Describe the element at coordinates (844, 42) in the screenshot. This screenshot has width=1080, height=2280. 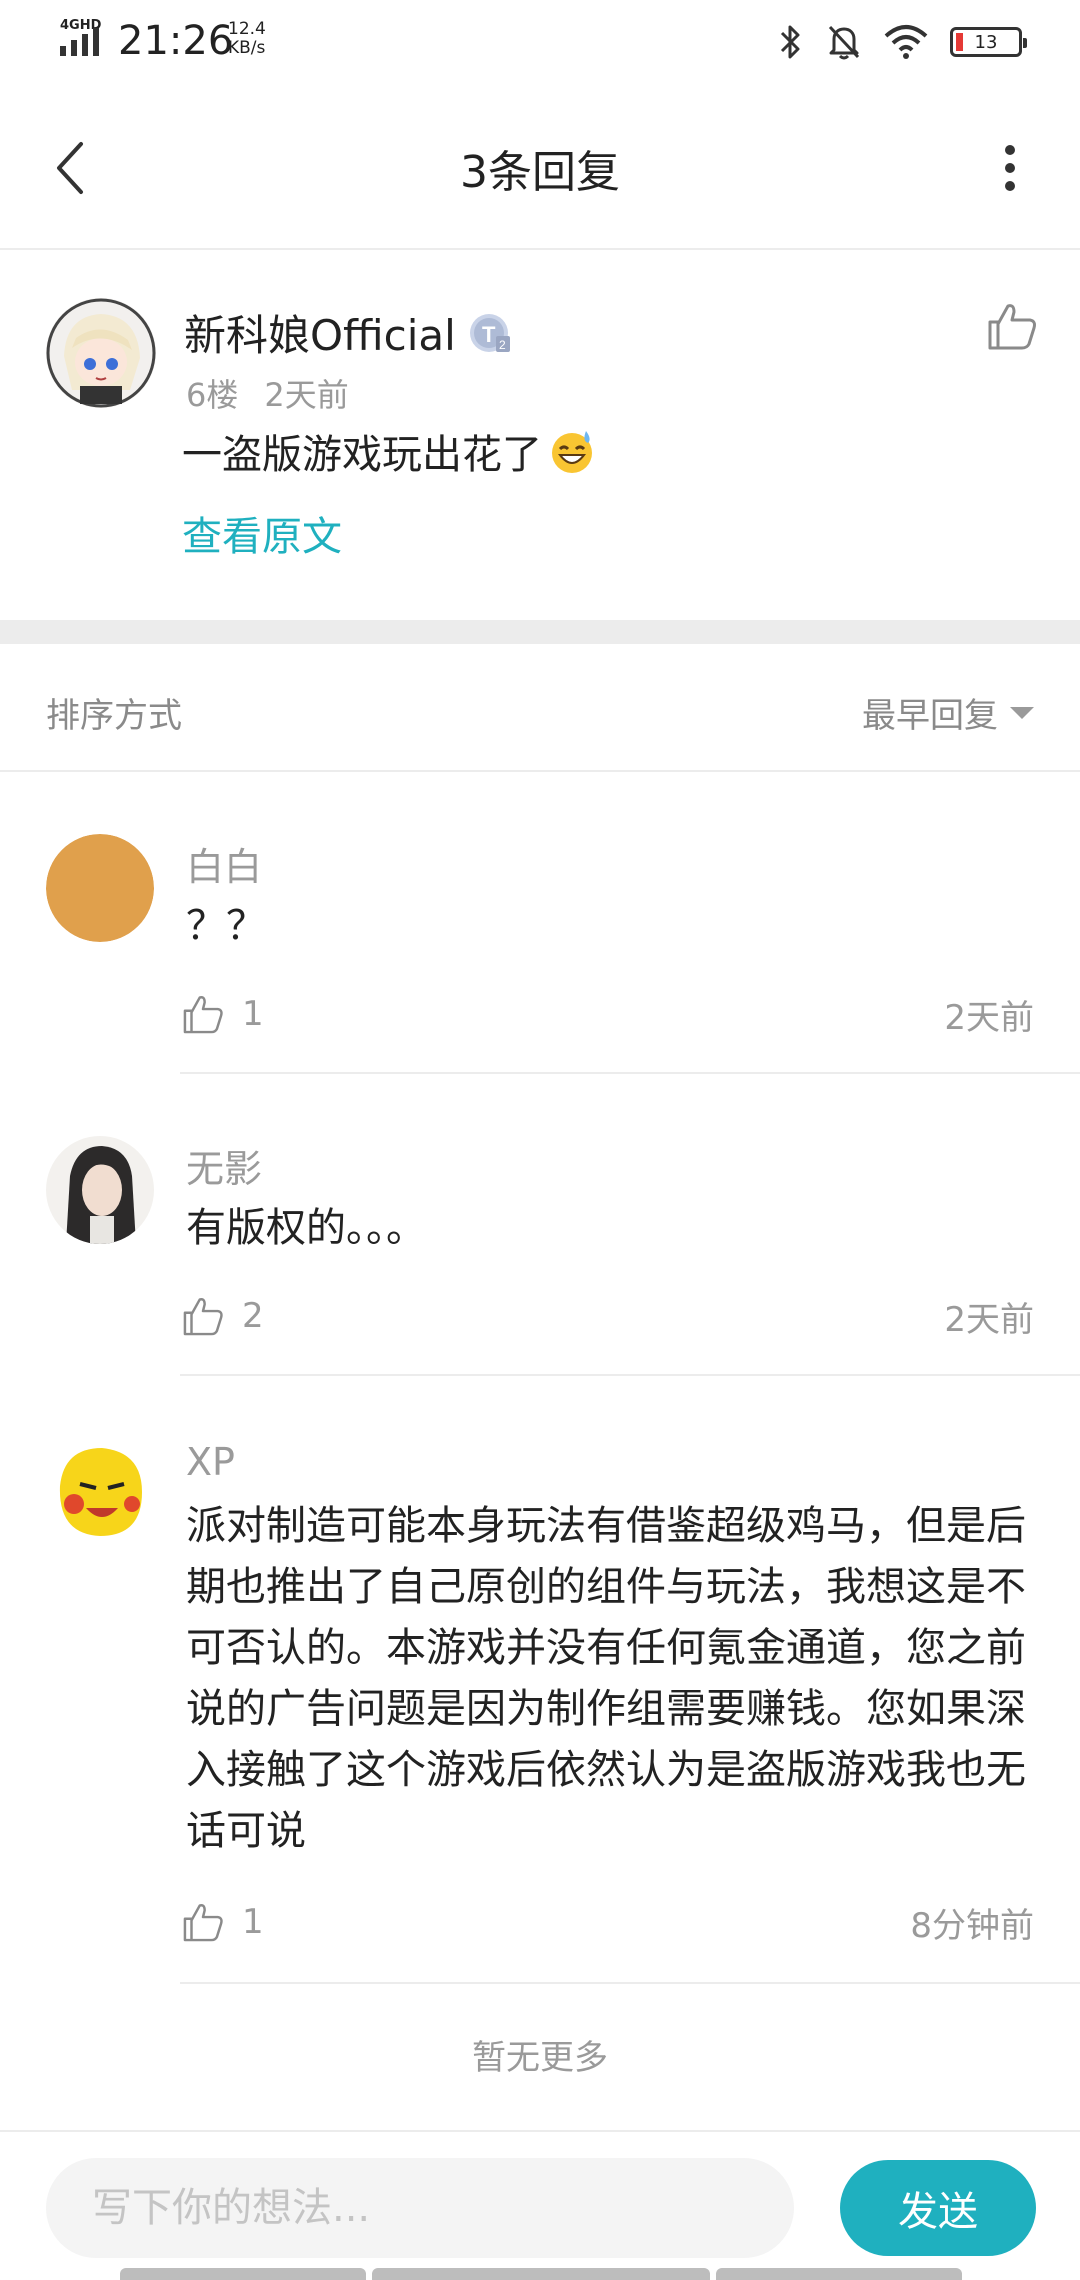
I see `mute-icon` at that location.